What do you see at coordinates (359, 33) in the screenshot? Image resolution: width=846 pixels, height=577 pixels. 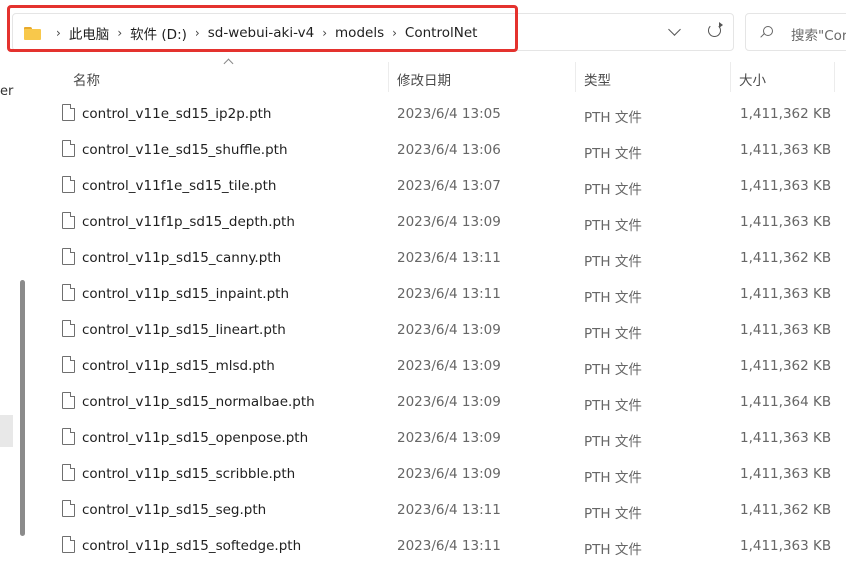 I see `breadcrumb-models: models` at bounding box center [359, 33].